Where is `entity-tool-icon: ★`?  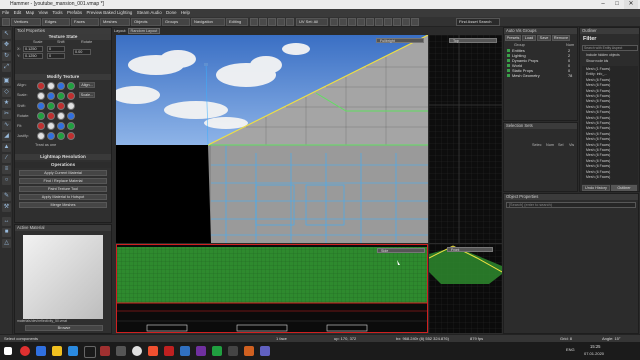 entity-tool-icon: ★ is located at coordinates (6, 103).